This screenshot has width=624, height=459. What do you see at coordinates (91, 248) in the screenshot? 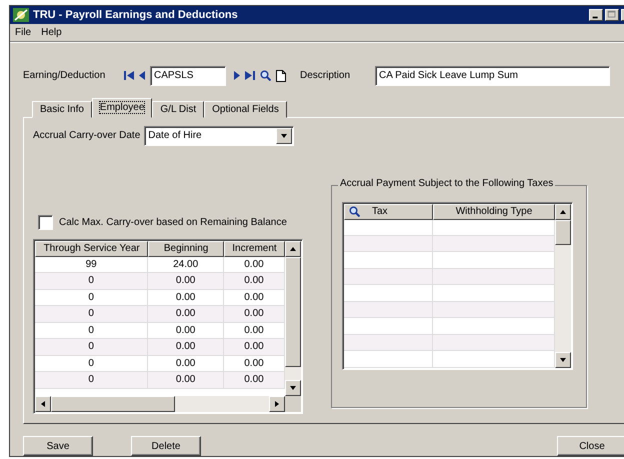
I see `column-header: Through Service Year` at bounding box center [91, 248].